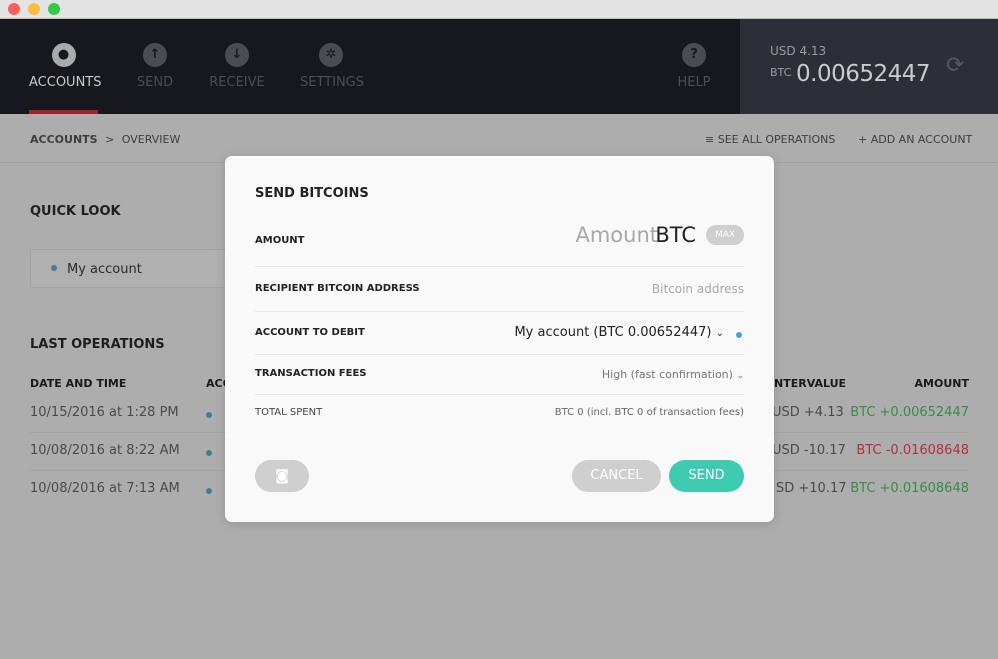  Describe the element at coordinates (941, 383) in the screenshot. I see `header-amount: AMOUNT` at that location.